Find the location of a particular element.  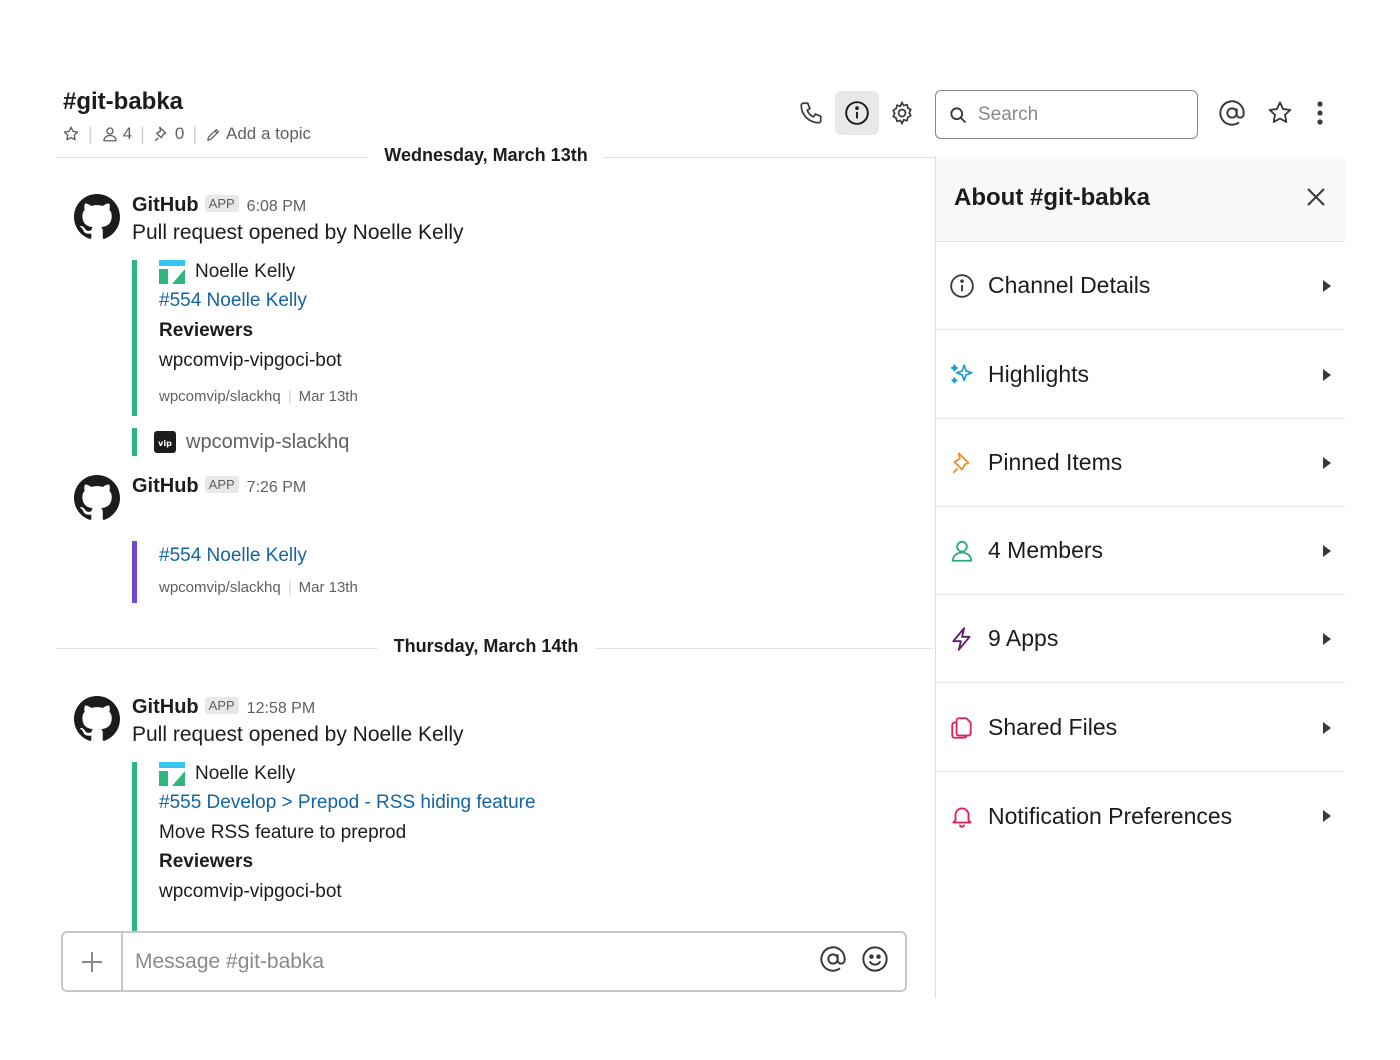

message-timestamp: 6:08 PM is located at coordinates (277, 207).